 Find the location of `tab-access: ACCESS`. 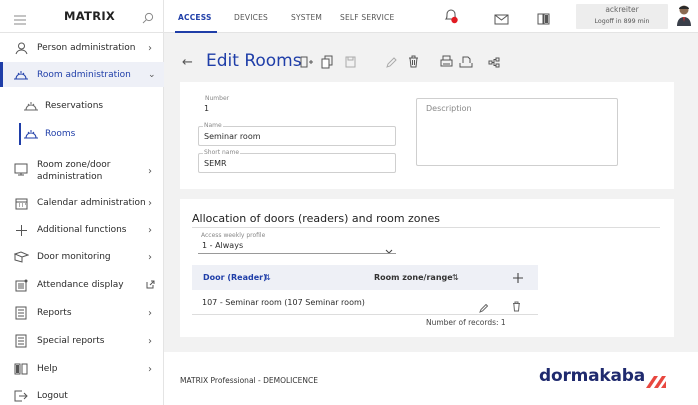

tab-access: ACCESS is located at coordinates (195, 17).